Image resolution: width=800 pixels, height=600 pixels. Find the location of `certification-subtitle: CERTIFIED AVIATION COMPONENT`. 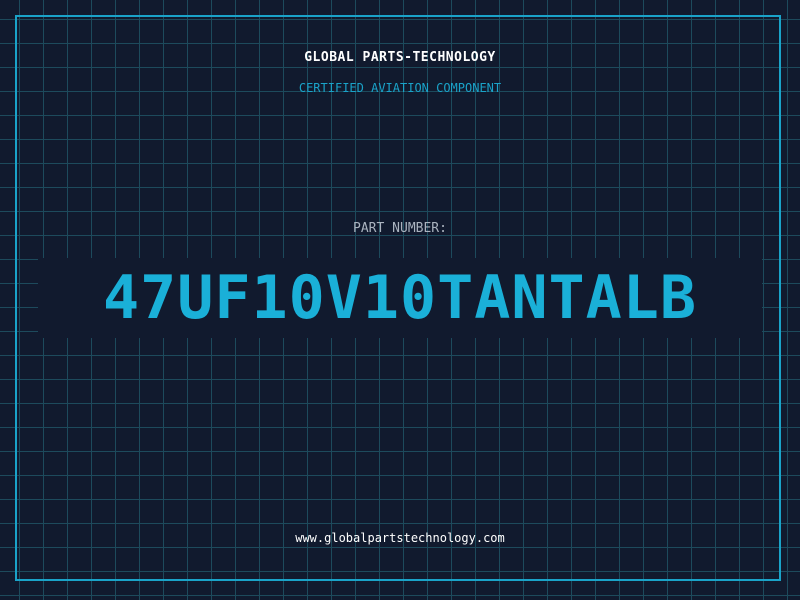

certification-subtitle: CERTIFIED AVIATION COMPONENT is located at coordinates (400, 88).